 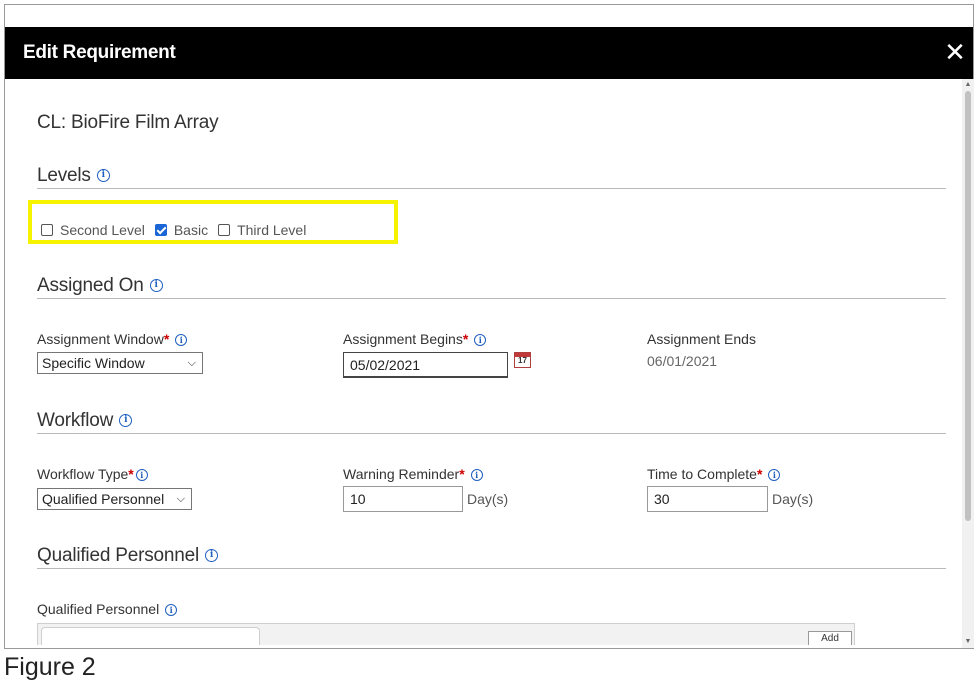 I want to click on warning-reminder-info-icon: i, so click(x=476, y=475).